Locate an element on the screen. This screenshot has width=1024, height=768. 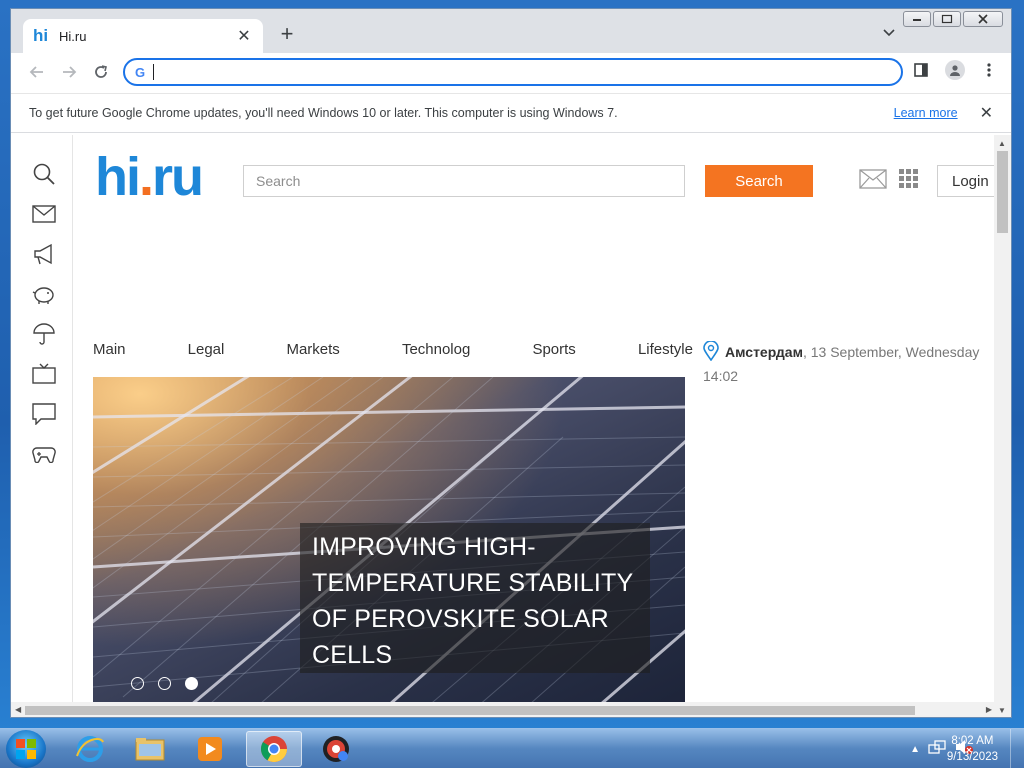
tab-hi-ru: hi Hi.ru ✕ is located at coordinates (143, 36).